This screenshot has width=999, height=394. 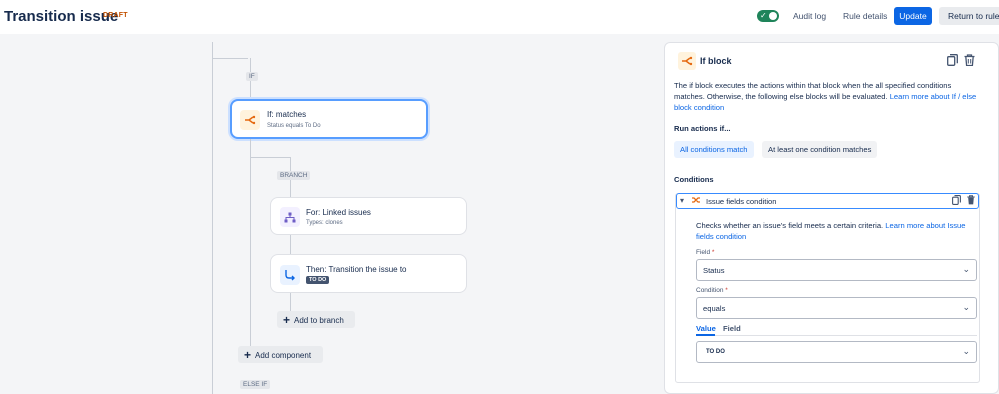 What do you see at coordinates (836, 352) in the screenshot?
I see `value-select: TO DO ⌄` at bounding box center [836, 352].